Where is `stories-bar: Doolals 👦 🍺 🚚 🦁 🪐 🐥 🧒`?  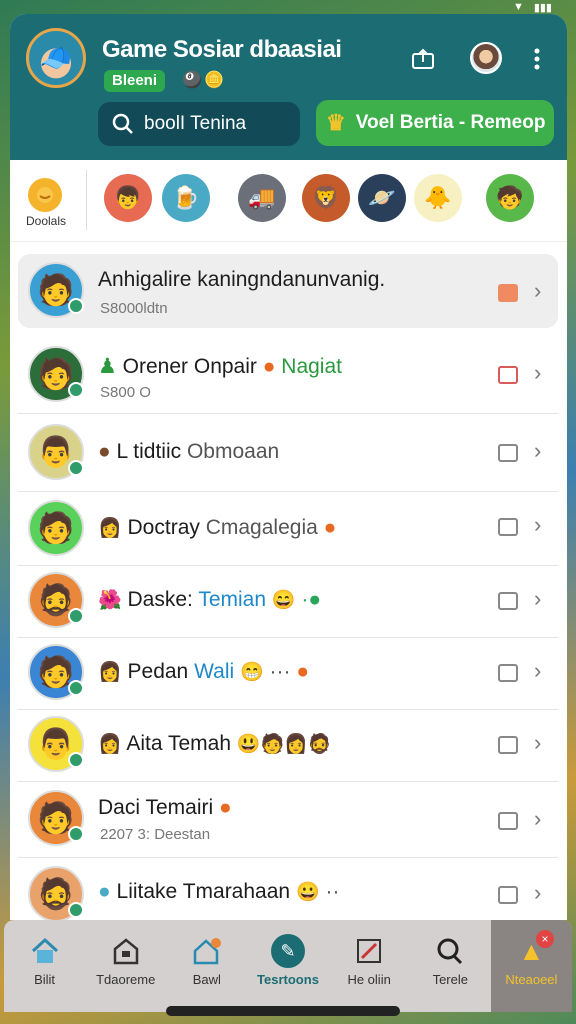
stories-bar: Doolals 👦 🍺 🚚 🦁 🪐 🐥 🧒 is located at coordinates (288, 201).